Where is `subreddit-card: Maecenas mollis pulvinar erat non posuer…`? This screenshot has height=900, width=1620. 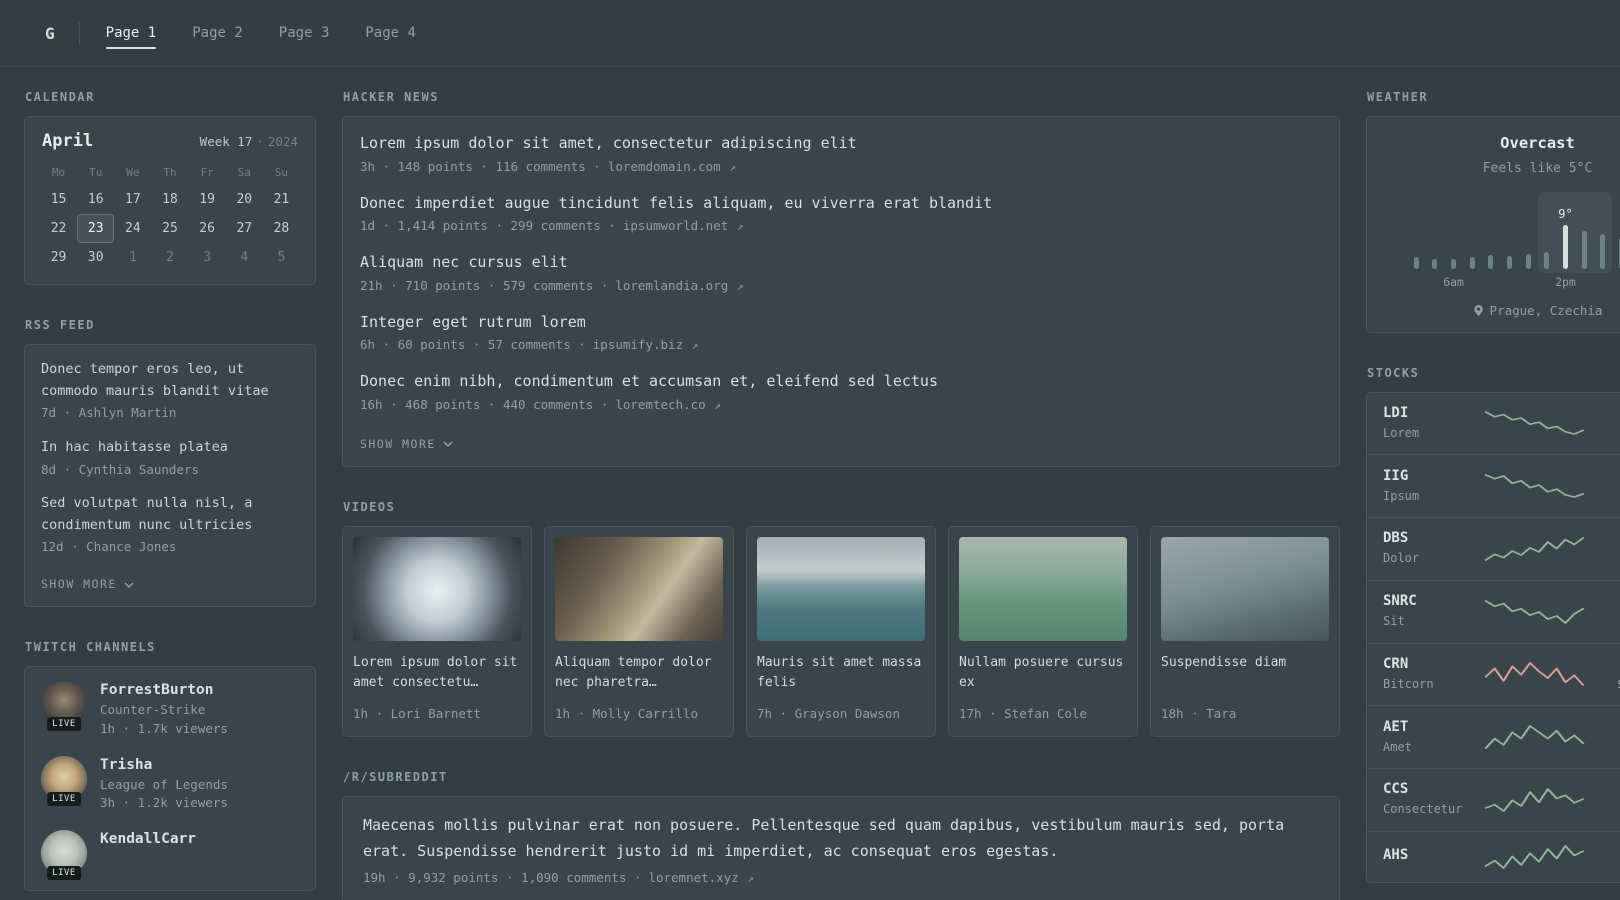
subreddit-card: Maecenas mollis pulvinar erat non posuer… is located at coordinates (841, 848).